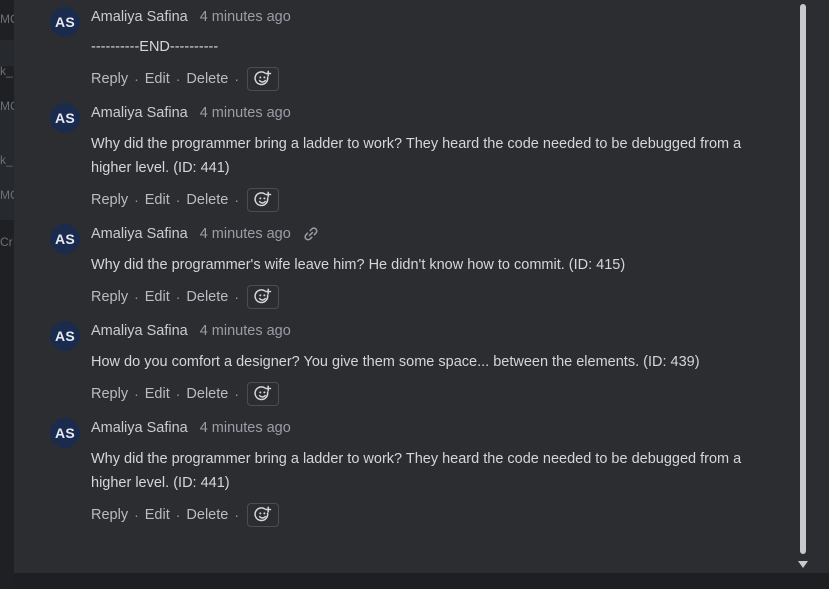  Describe the element at coordinates (7, 294) in the screenshot. I see `background-page-strip: MC k_ MC k_ MC Cr` at that location.